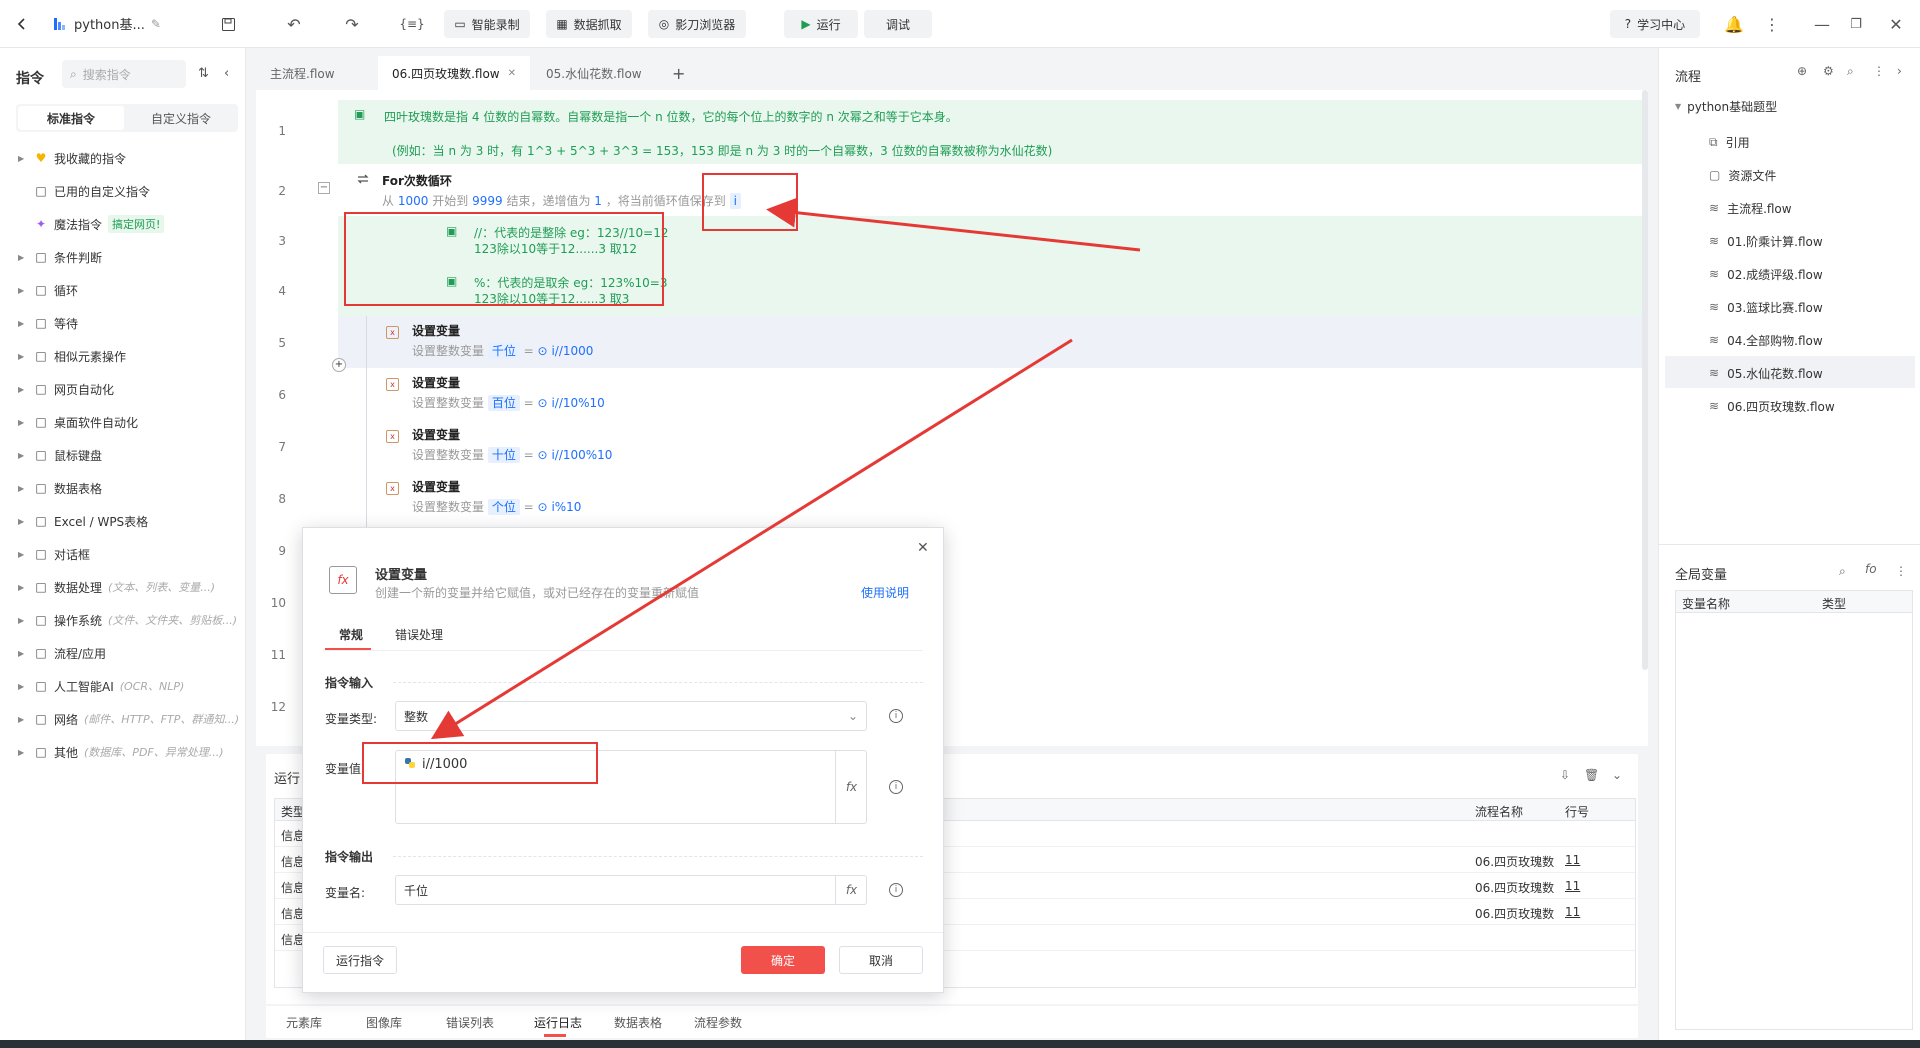 The width and height of the screenshot is (1920, 1048). I want to click on taskbar-strip, so click(960, 1044).